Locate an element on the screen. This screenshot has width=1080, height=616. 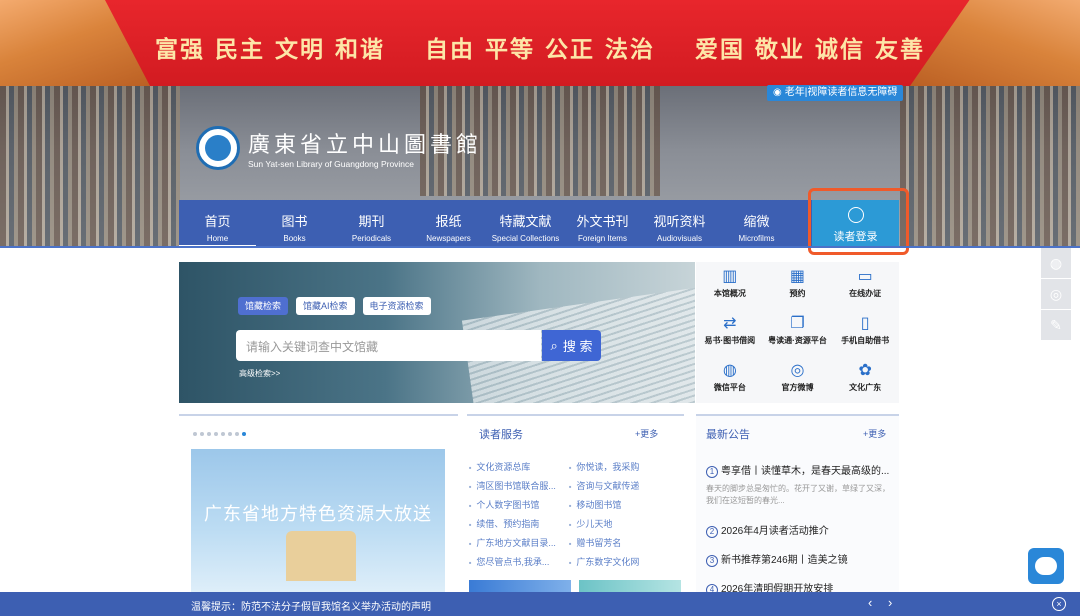
weibo-share-icon: ◎ is located at coordinates (1056, 294).